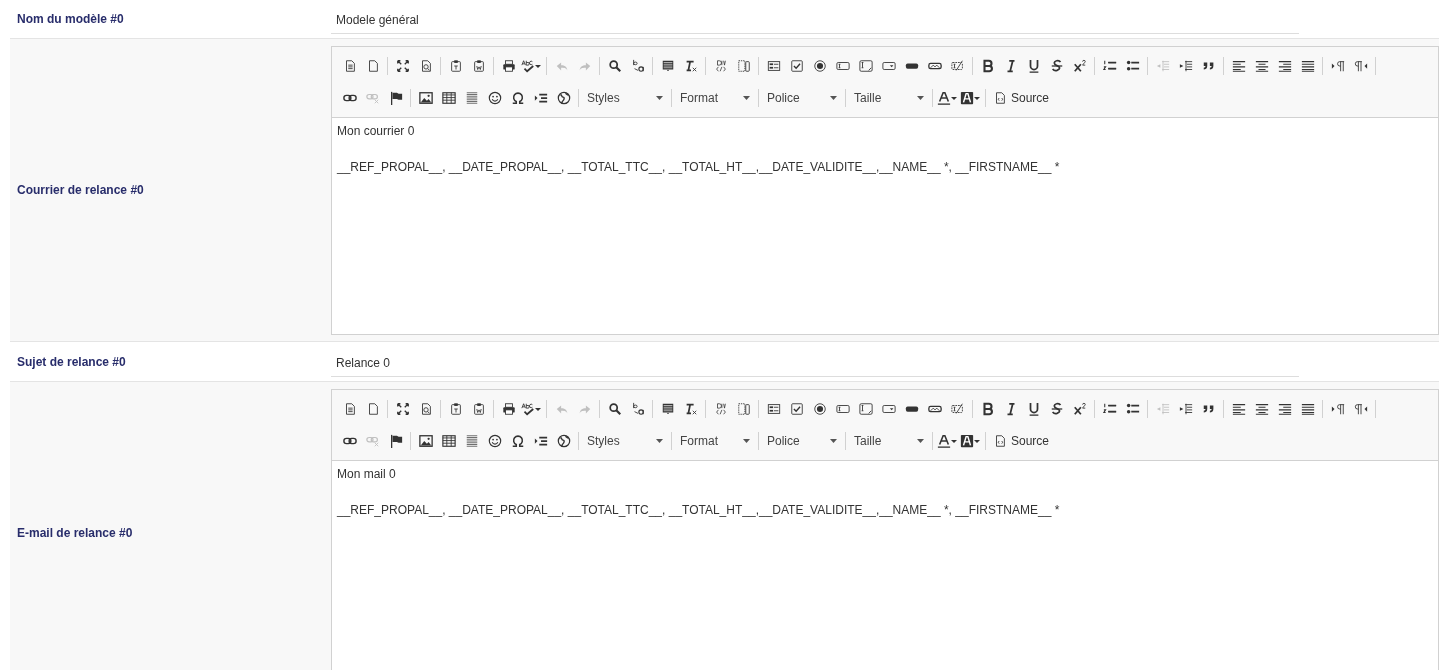 This screenshot has width=1439, height=670. I want to click on paragraph: __REF_PROPAL__, __DATE_PROPAL__, __TOTAL_TTC__, __TOTAL_HT__,__DATE_VALIDITE__,__NAME__ *, __FIRSTNAME__ *, so click(699, 510).